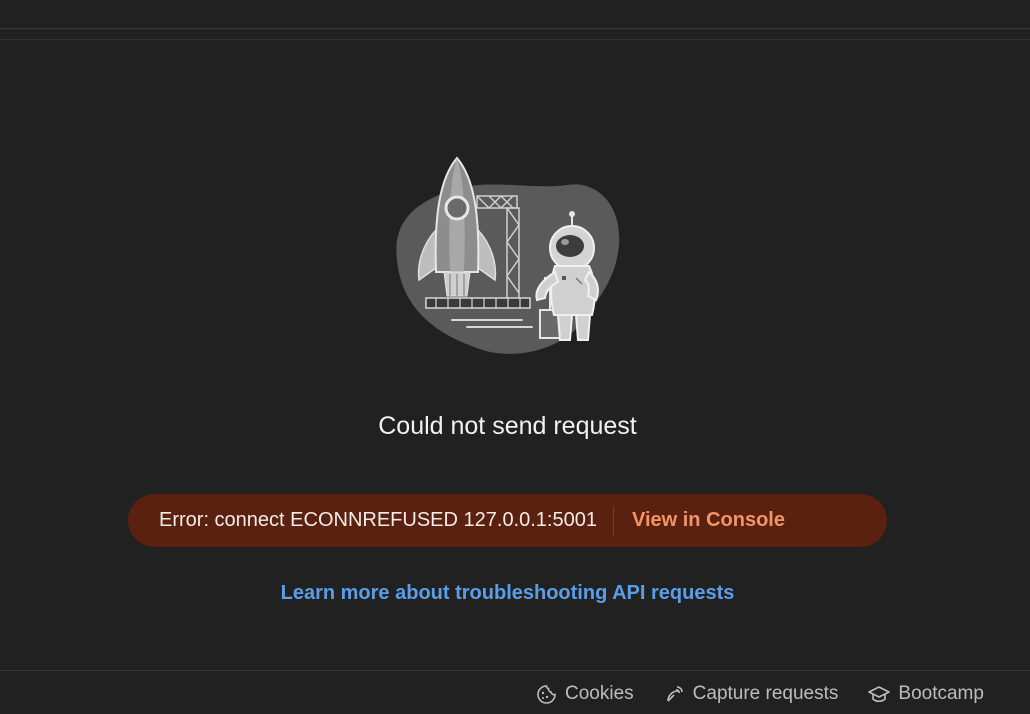  I want to click on bootcamp-label: Bootcamp, so click(941, 693).